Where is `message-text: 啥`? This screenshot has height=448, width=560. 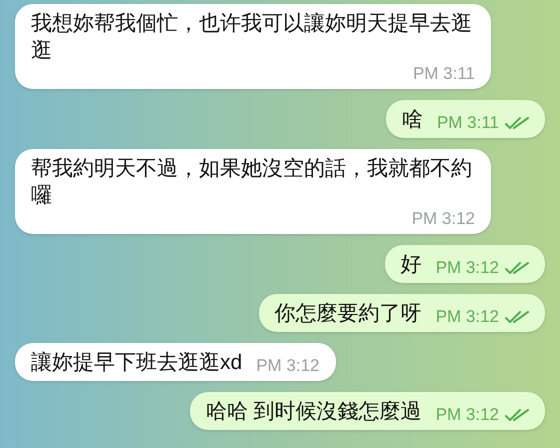
message-text: 啥 is located at coordinates (412, 120).